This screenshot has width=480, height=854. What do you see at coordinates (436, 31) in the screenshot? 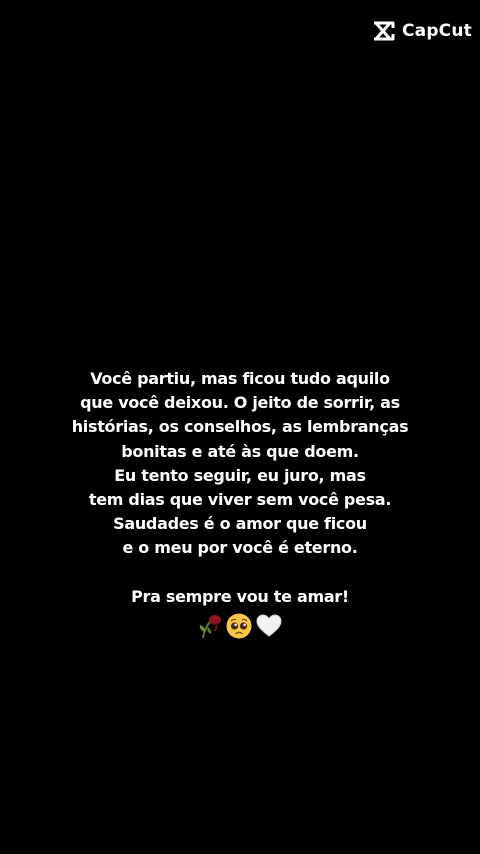
I see `capcut-brand-text: CapCut` at bounding box center [436, 31].